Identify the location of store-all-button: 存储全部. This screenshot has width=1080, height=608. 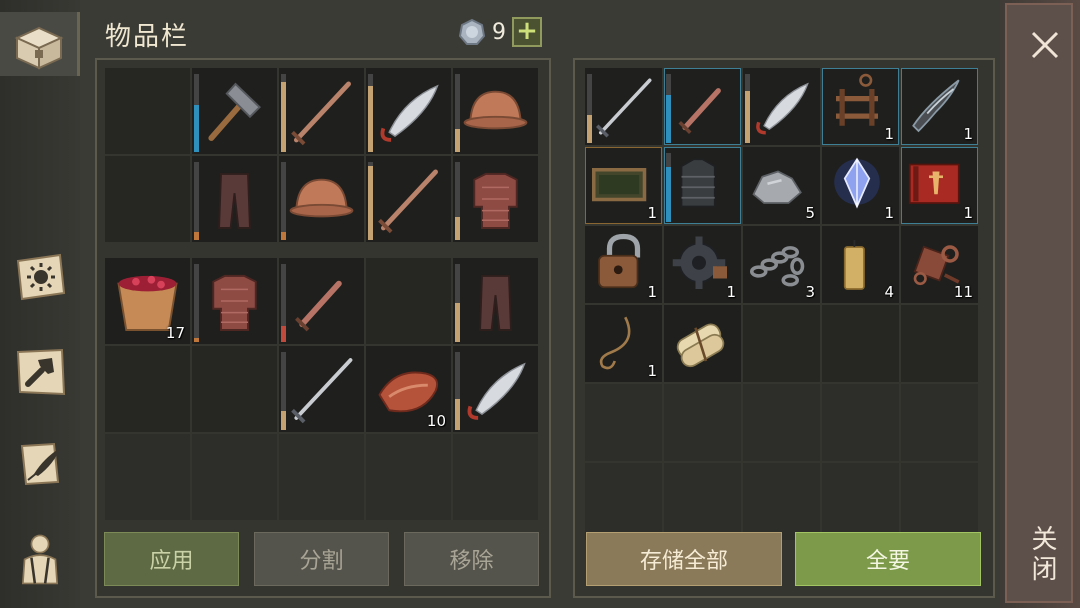
(684, 559).